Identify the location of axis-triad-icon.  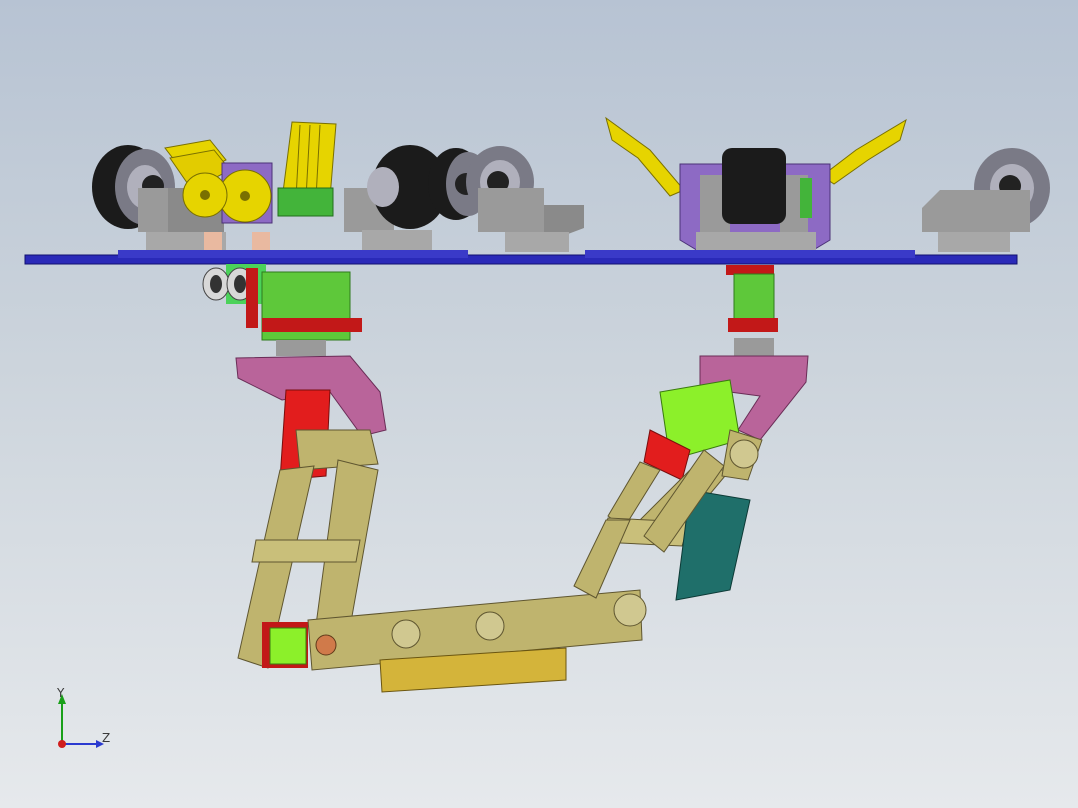
(81, 721).